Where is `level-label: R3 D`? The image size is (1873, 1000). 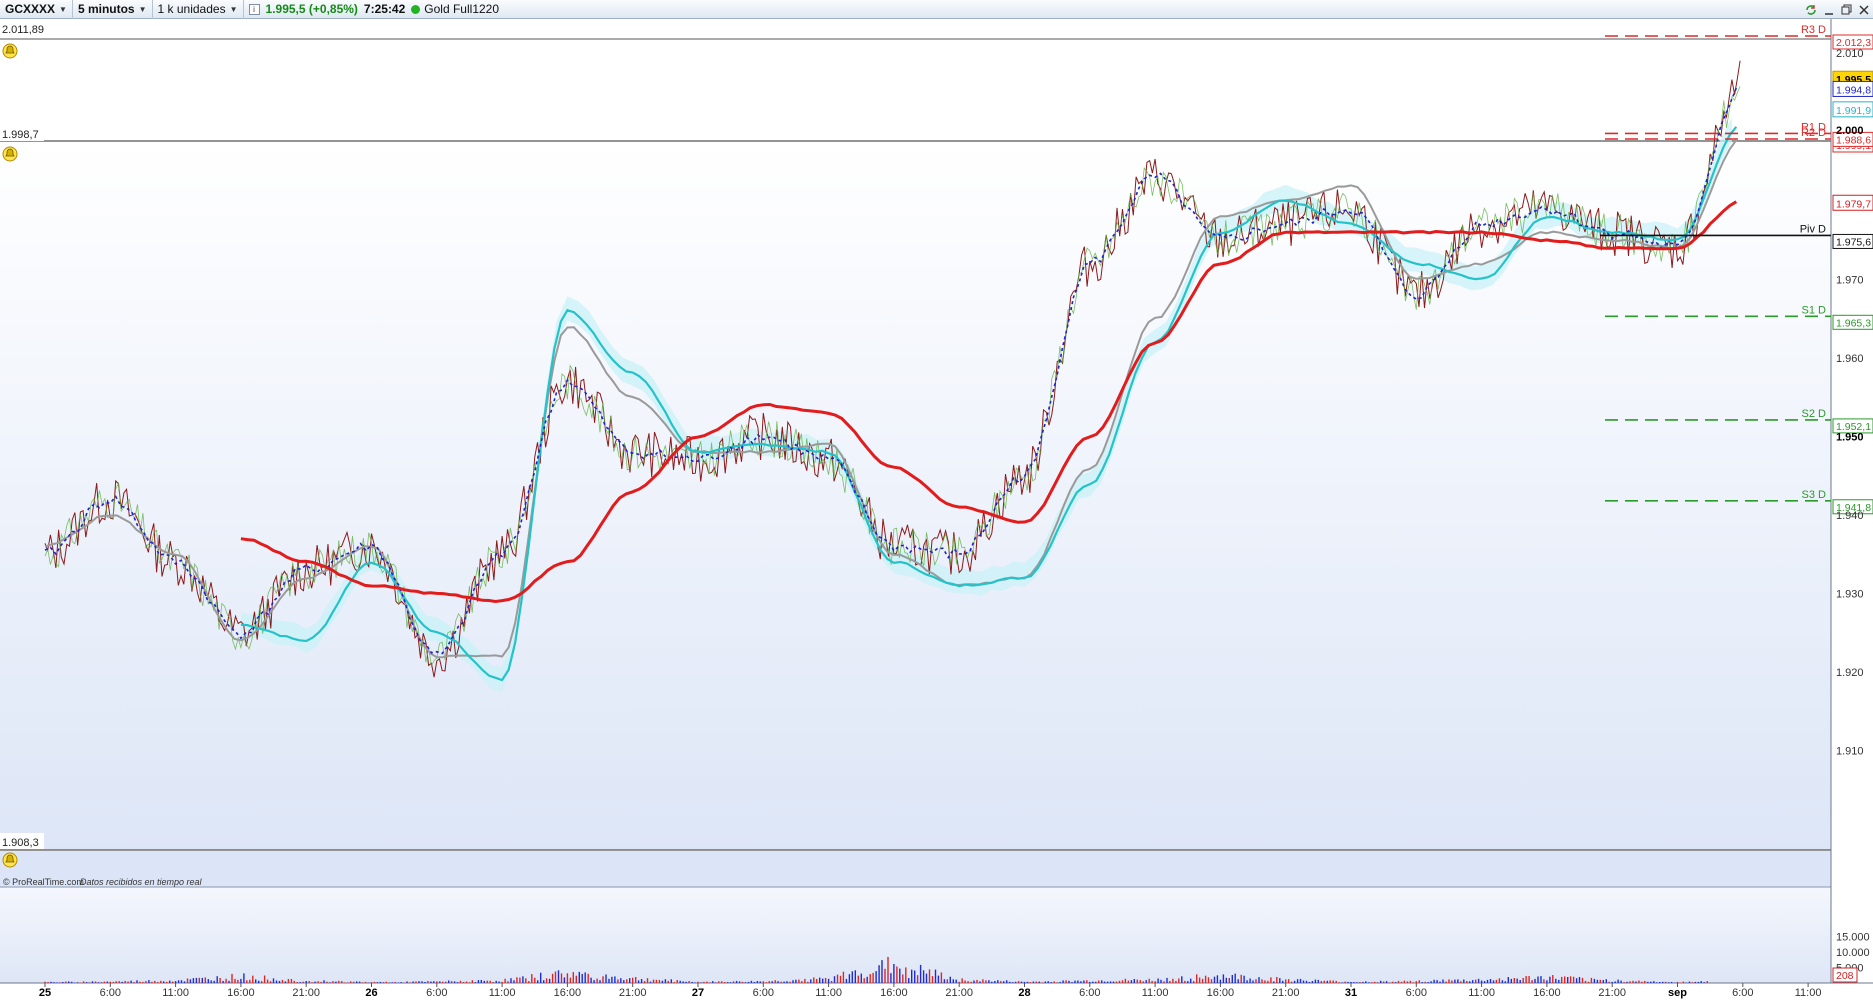
level-label: R3 D is located at coordinates (1813, 30).